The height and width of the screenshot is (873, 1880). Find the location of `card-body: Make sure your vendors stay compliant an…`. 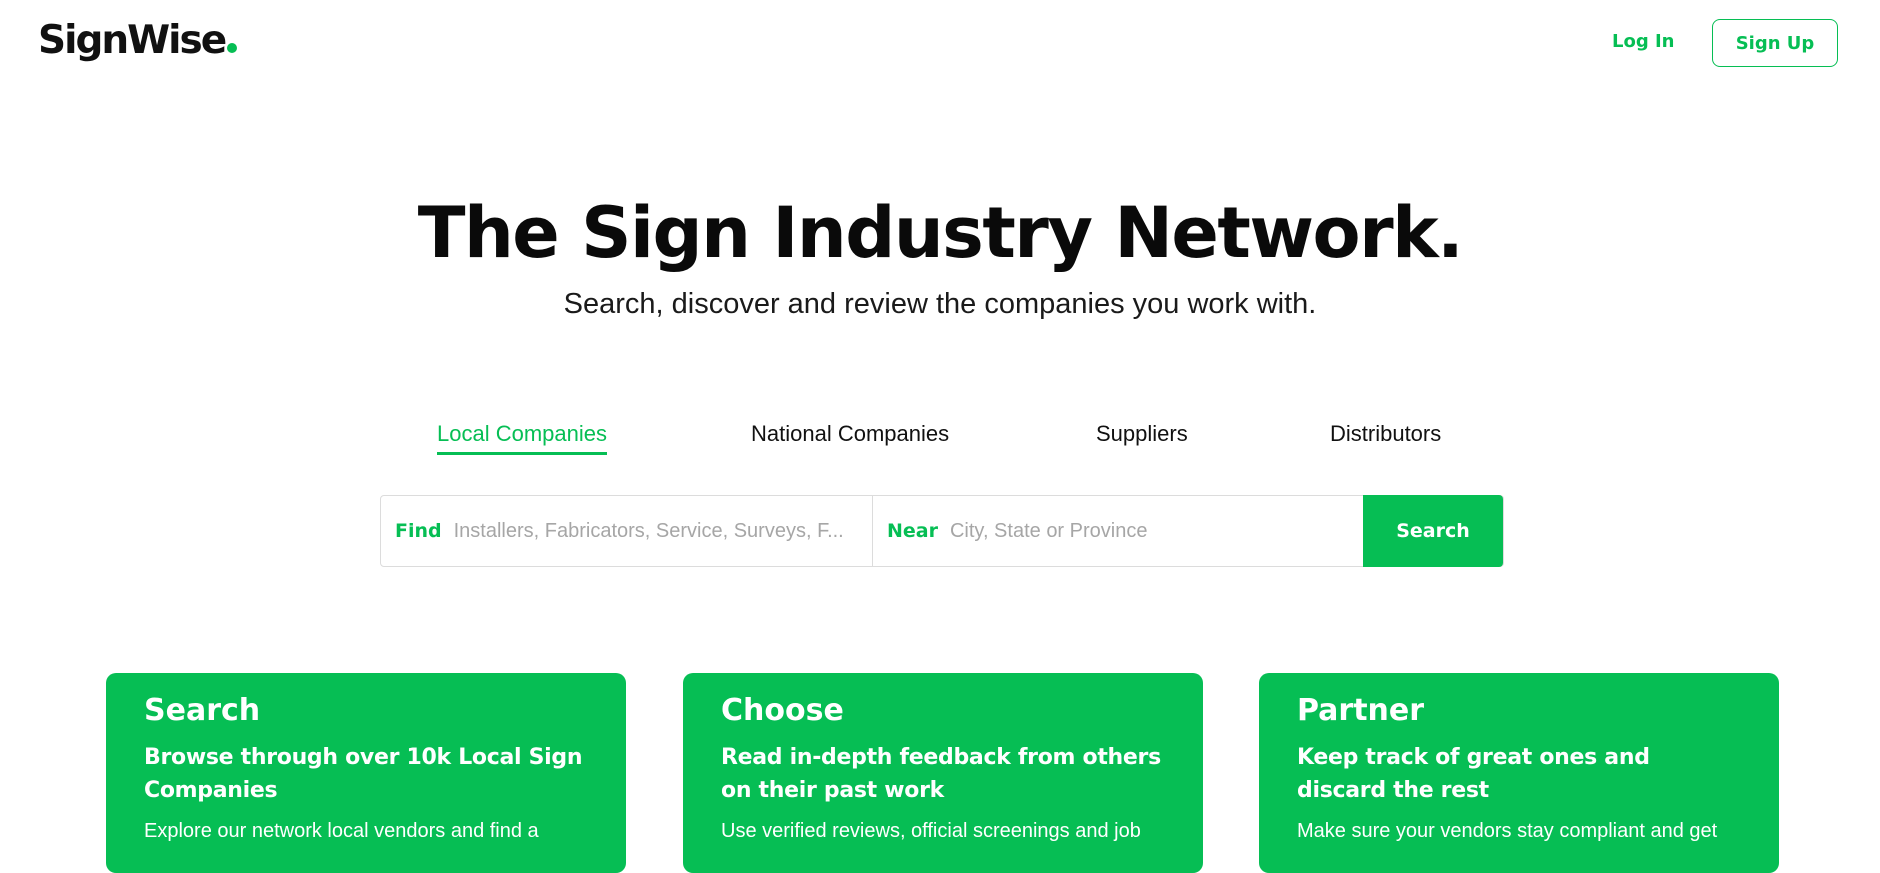

card-body: Make sure your vendors stay compliant an… is located at coordinates (1507, 831).